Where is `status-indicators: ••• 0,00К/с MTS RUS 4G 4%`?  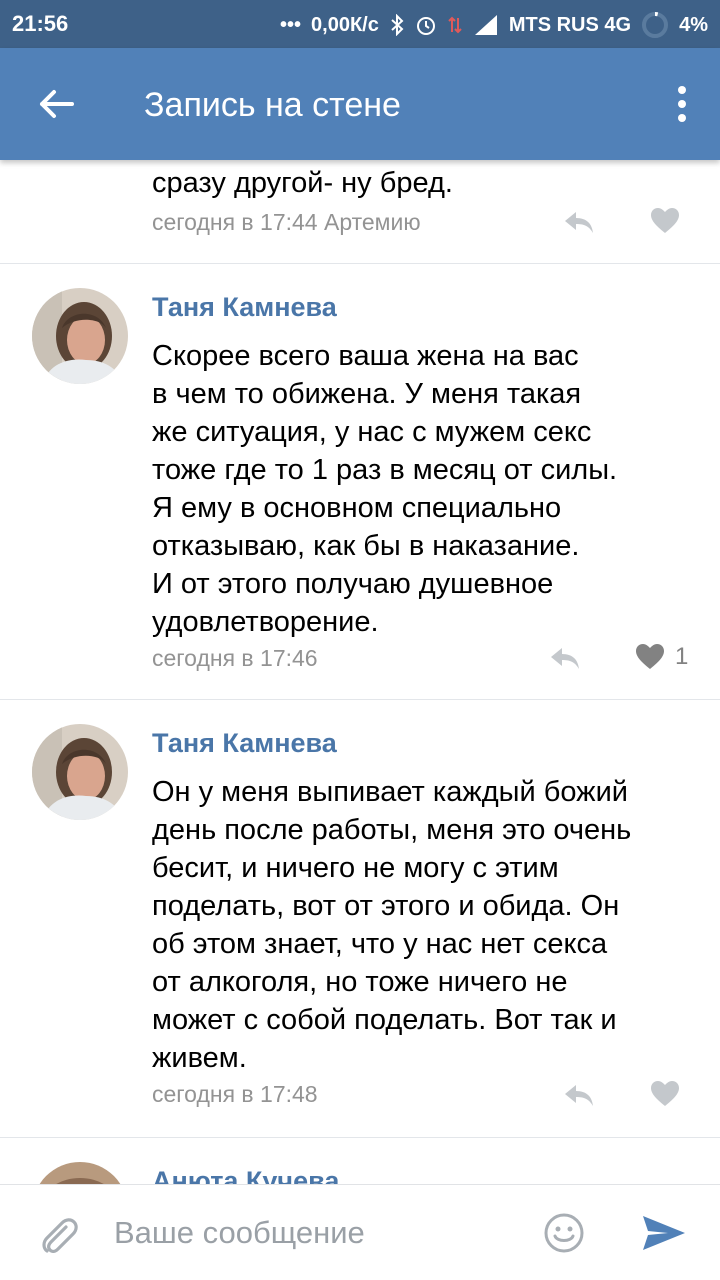
status-indicators: ••• 0,00К/с MTS RUS 4G 4% is located at coordinates (494, 25).